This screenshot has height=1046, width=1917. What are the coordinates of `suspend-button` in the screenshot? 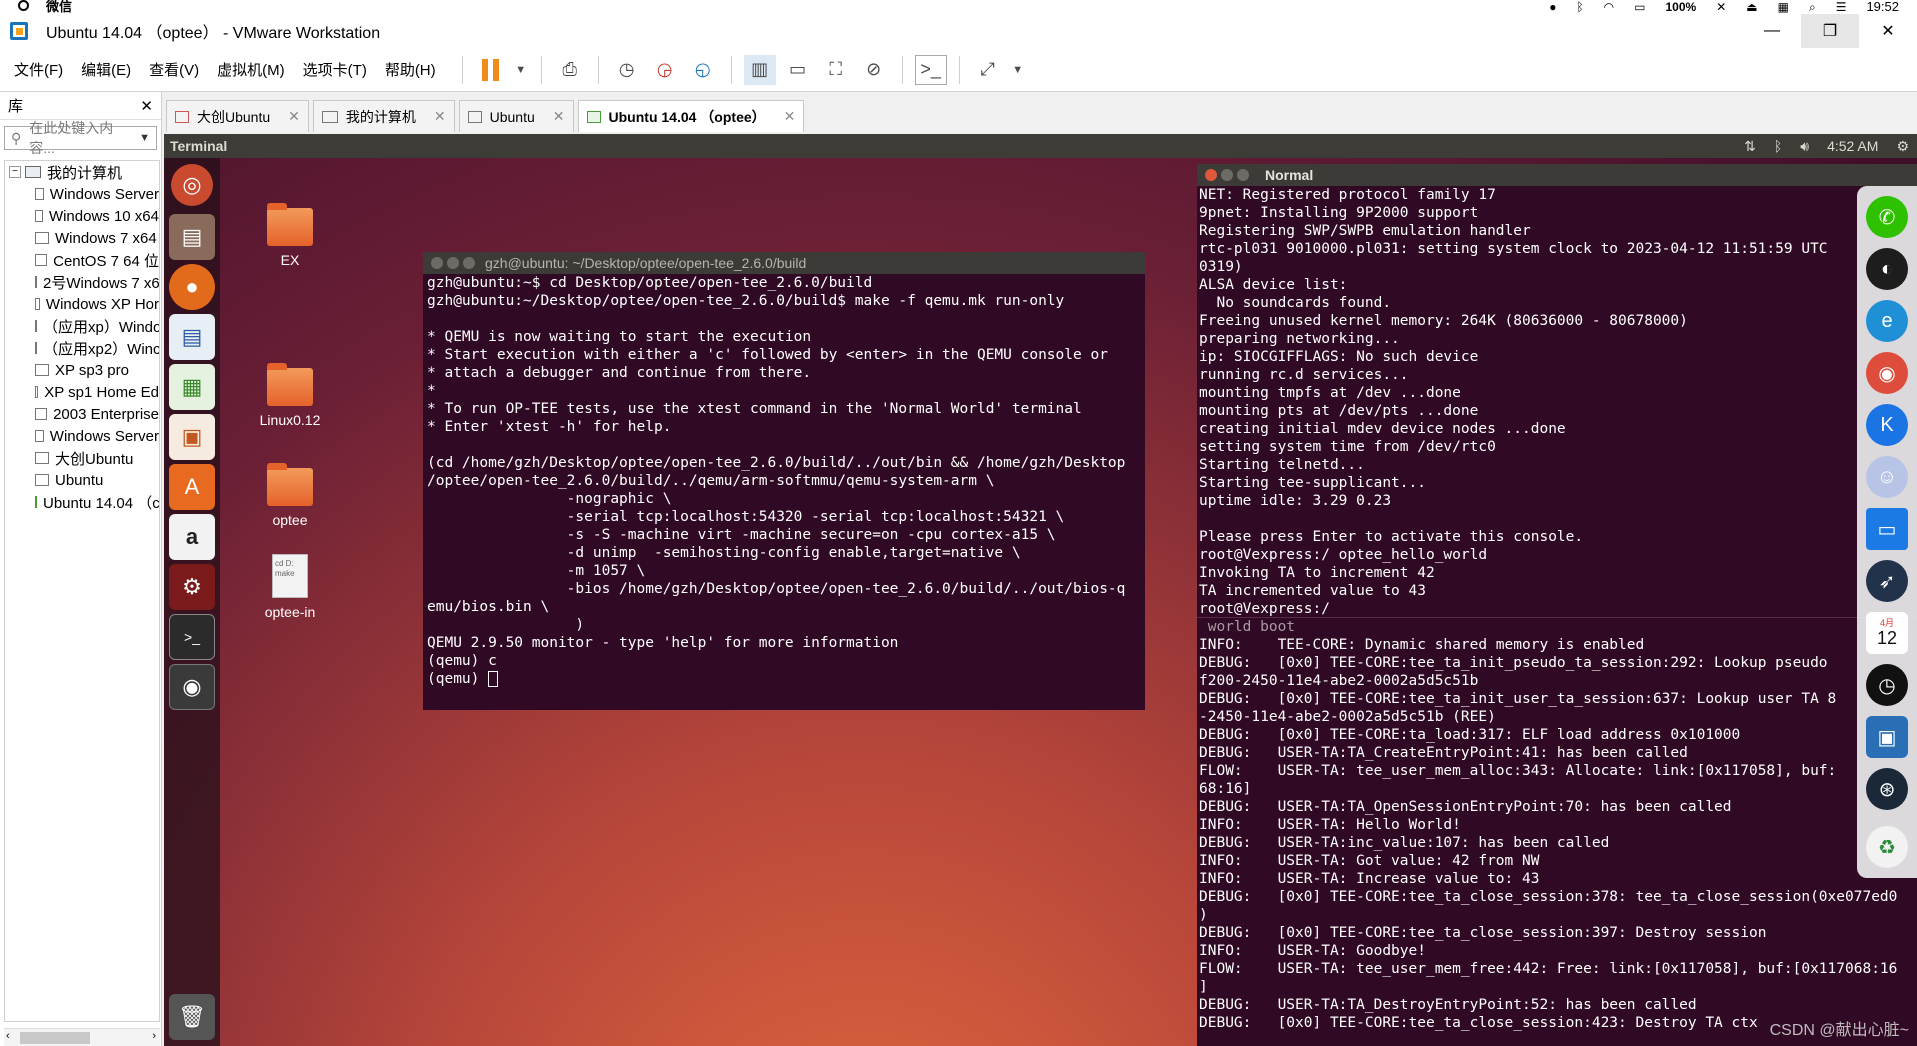 It's located at (491, 70).